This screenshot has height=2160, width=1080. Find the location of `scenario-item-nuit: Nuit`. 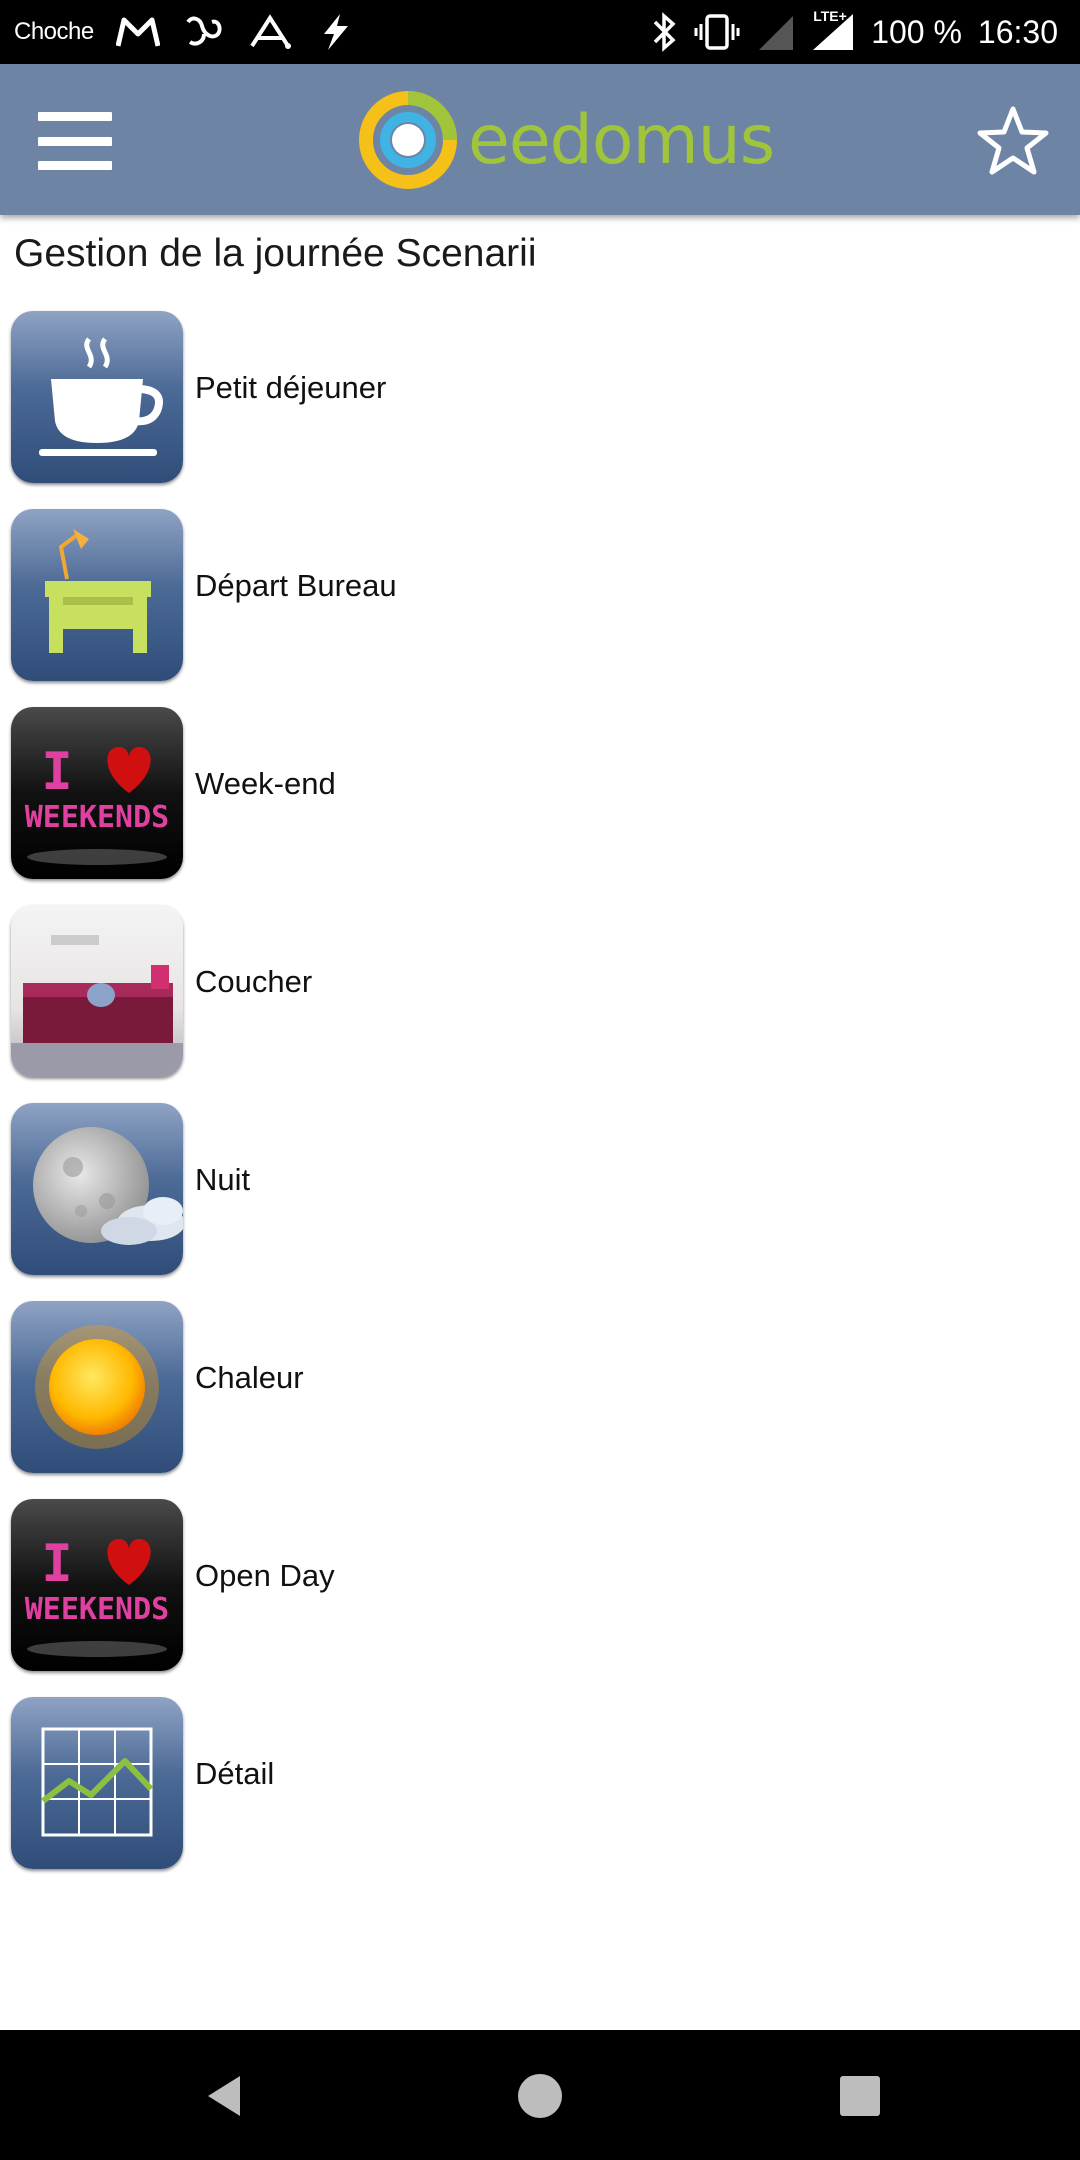

scenario-item-nuit: Nuit is located at coordinates (540, 1199).